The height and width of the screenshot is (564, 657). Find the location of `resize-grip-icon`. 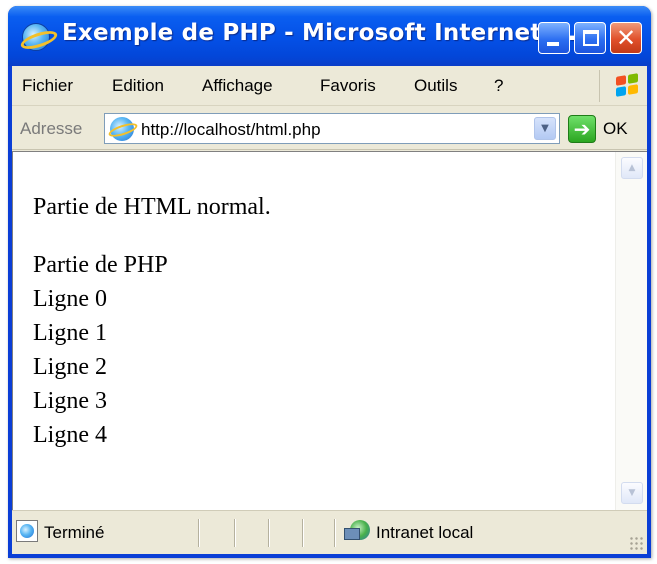

resize-grip-icon is located at coordinates (636, 543).